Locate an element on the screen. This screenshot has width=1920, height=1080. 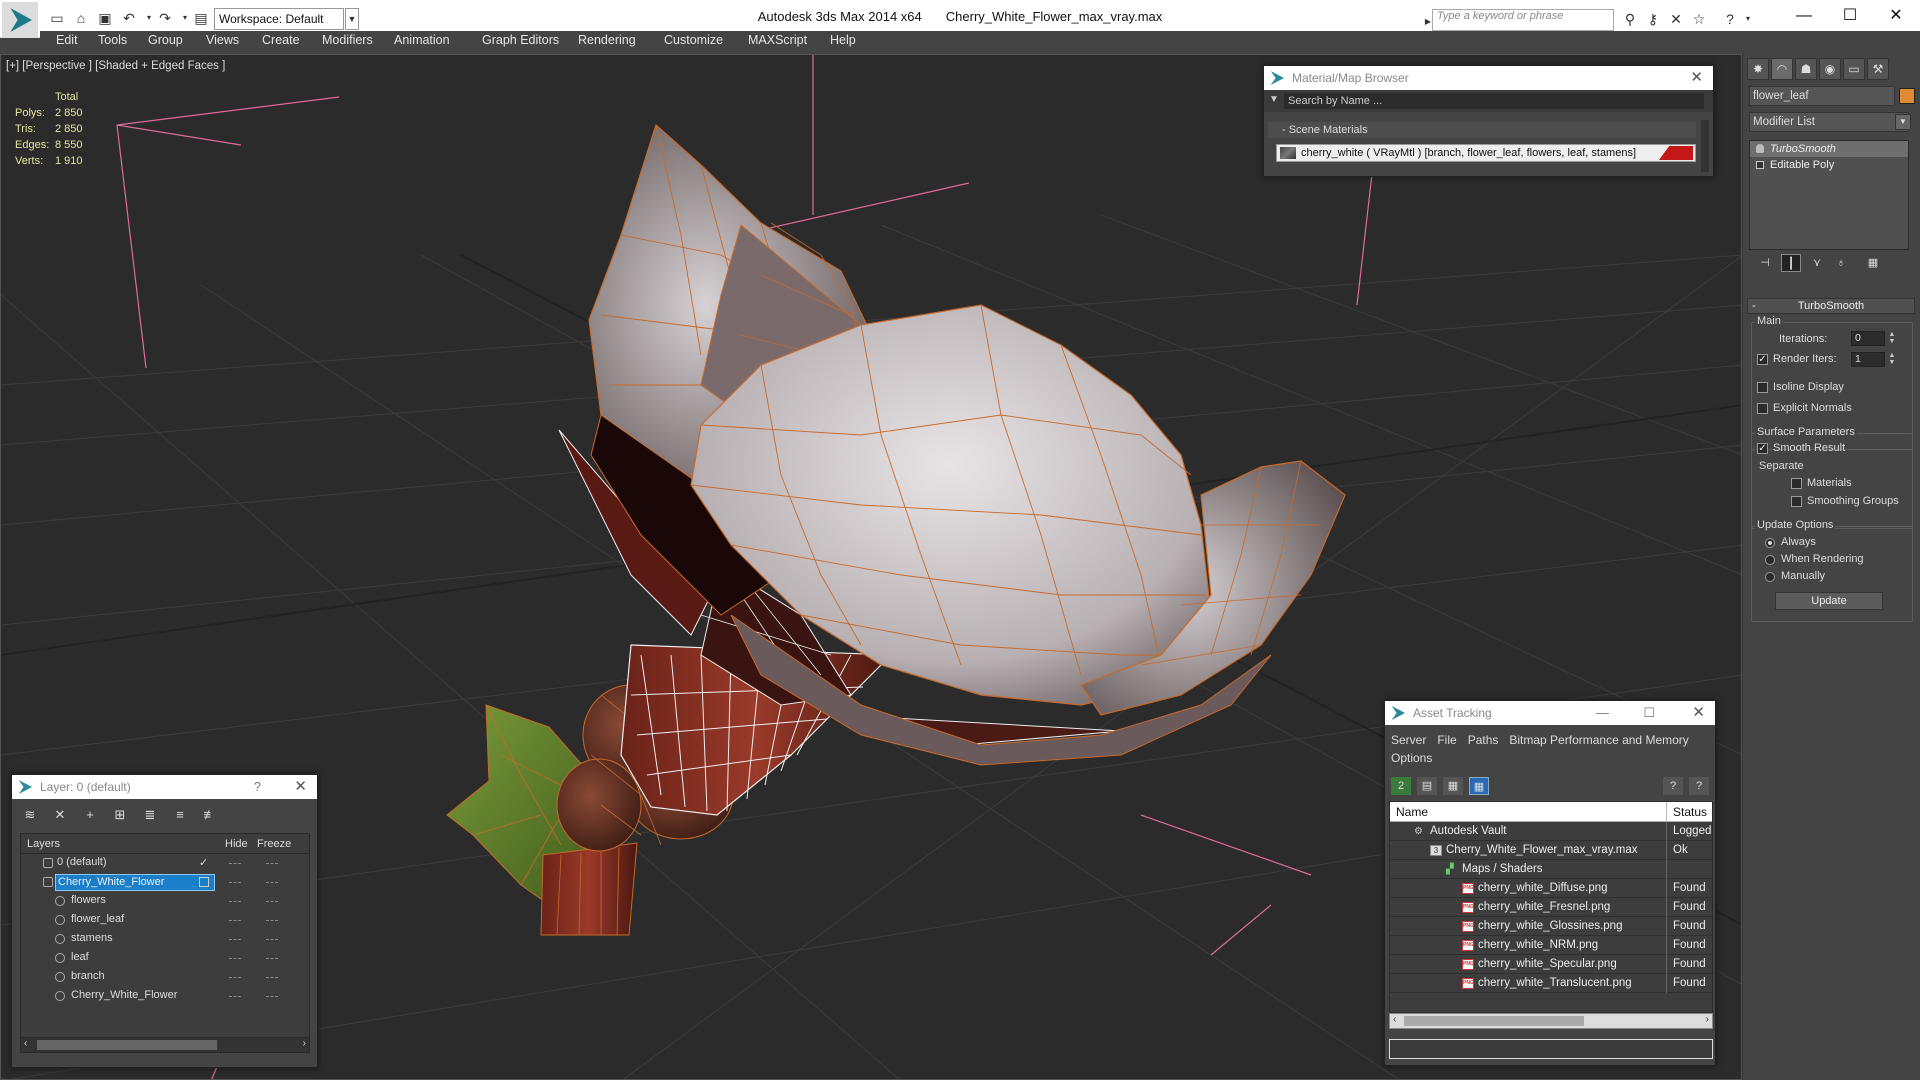
rollout-turbosmooth: - TurboSmooth is located at coordinates (1831, 306).